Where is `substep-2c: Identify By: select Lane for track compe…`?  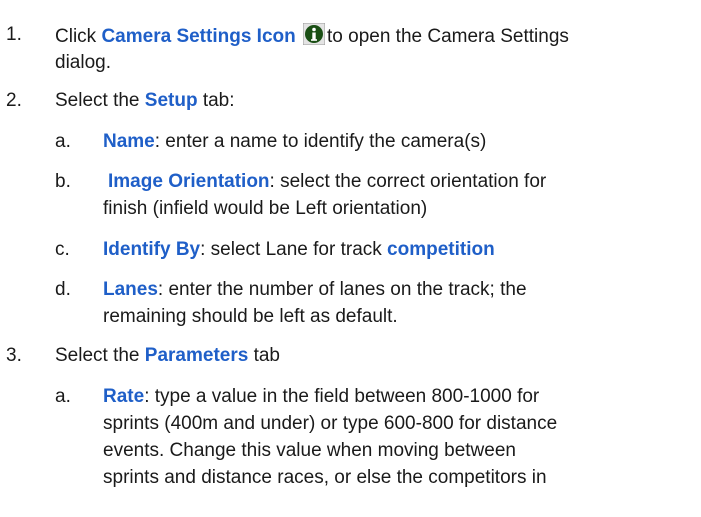 substep-2c: Identify By: select Lane for track compe… is located at coordinates (299, 250).